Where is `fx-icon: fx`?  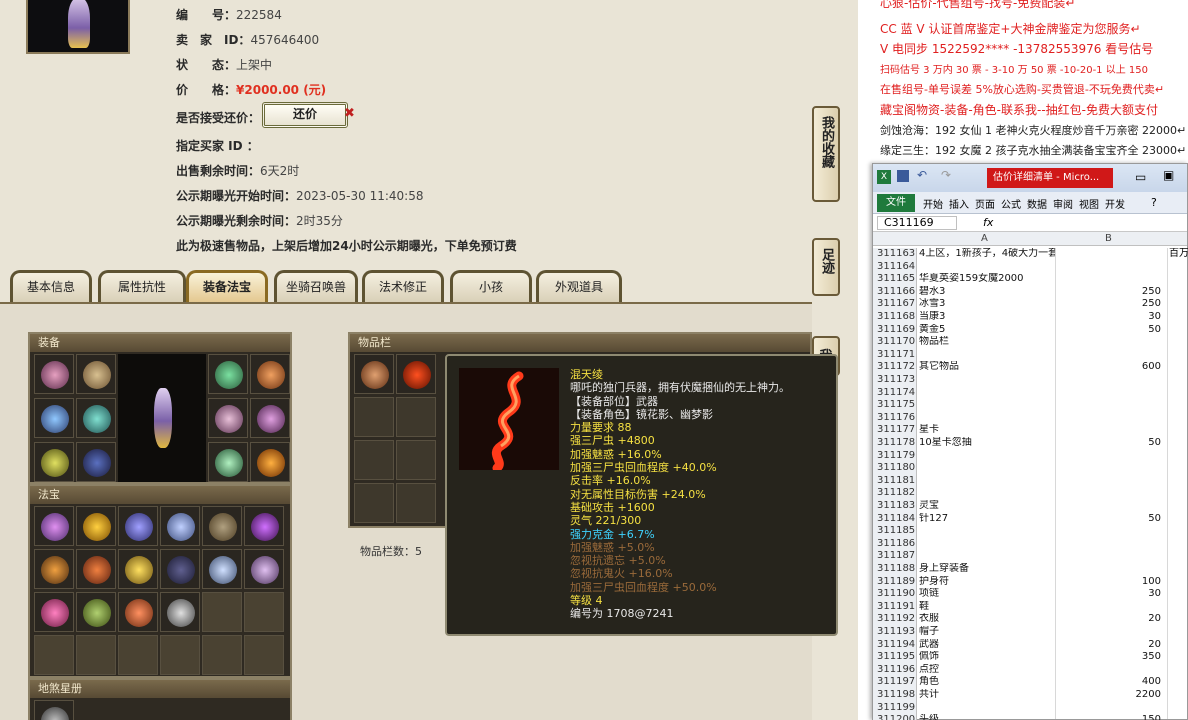
fx-icon: fx is located at coordinates (988, 222).